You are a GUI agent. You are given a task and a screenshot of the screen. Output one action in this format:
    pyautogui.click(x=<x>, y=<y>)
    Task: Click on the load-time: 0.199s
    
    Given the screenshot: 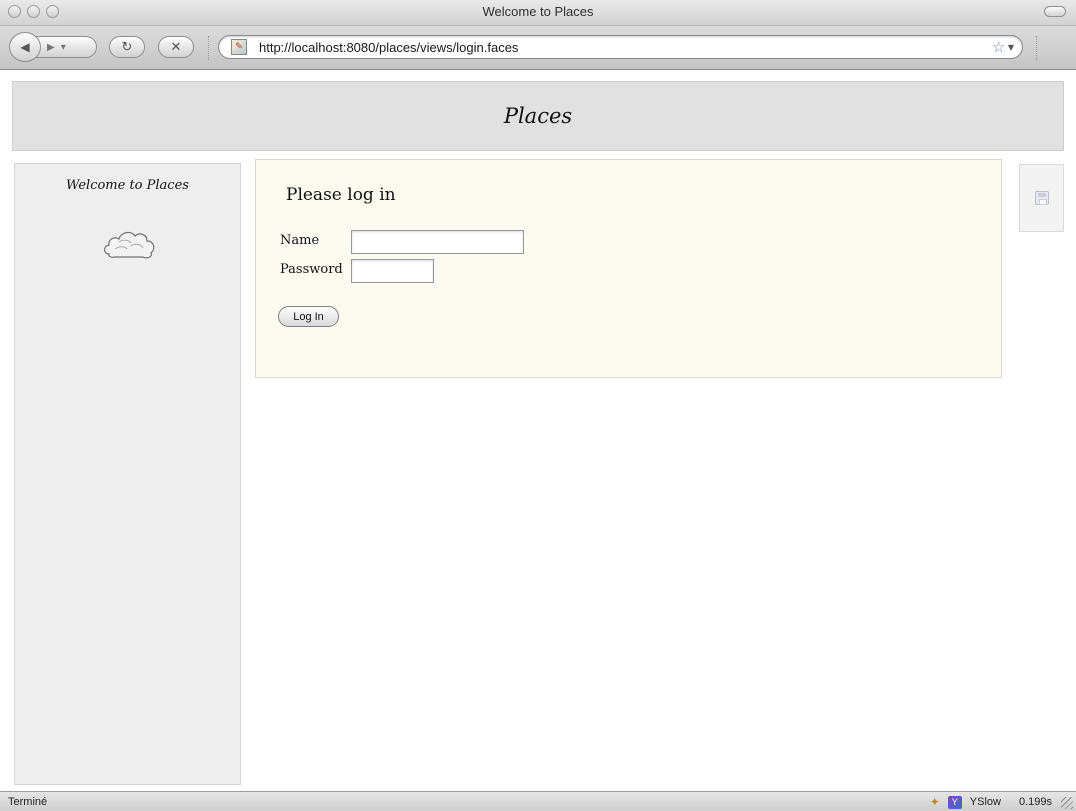 What is the action you would take?
    pyautogui.click(x=1035, y=802)
    